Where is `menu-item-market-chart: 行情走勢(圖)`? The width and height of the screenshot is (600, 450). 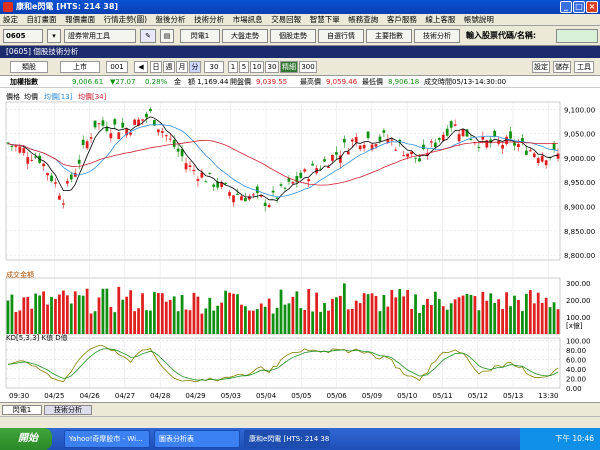
menu-item-market-chart: 行情走勢(圖) is located at coordinates (125, 20).